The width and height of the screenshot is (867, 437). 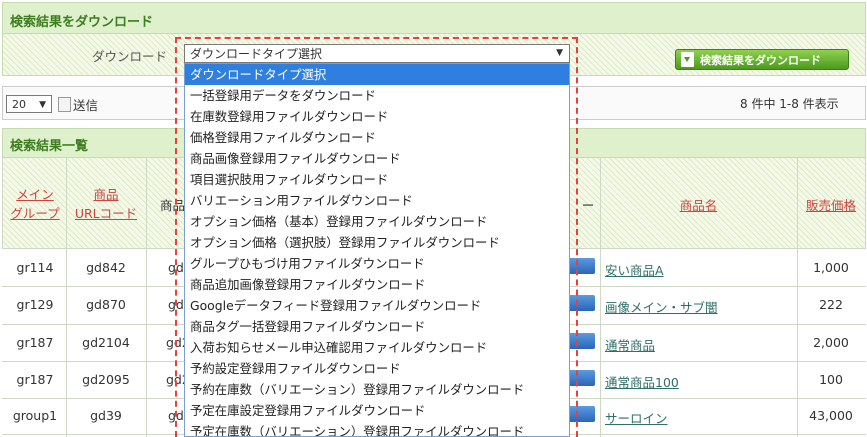 I want to click on row-code: gd39, so click(x=106, y=415).